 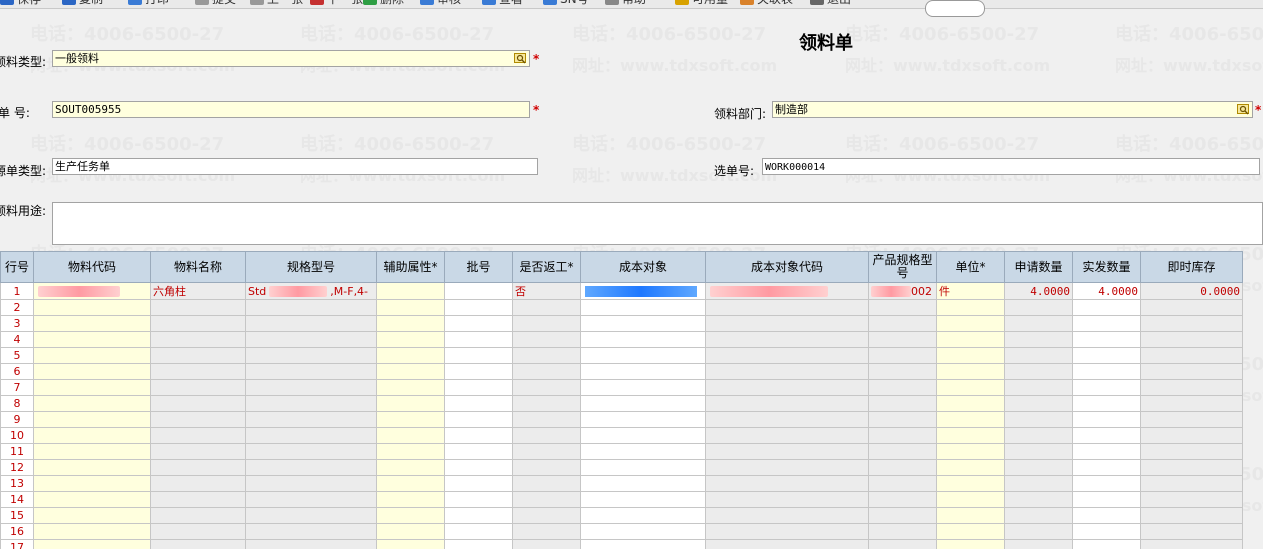 What do you see at coordinates (478, 291) in the screenshot?
I see `batch-cell` at bounding box center [478, 291].